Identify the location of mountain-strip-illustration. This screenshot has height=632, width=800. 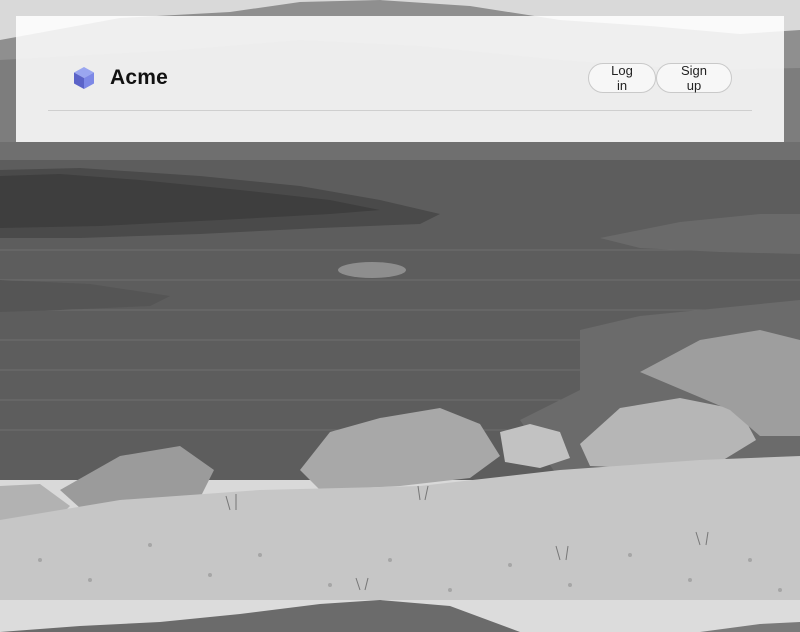
(400, 616).